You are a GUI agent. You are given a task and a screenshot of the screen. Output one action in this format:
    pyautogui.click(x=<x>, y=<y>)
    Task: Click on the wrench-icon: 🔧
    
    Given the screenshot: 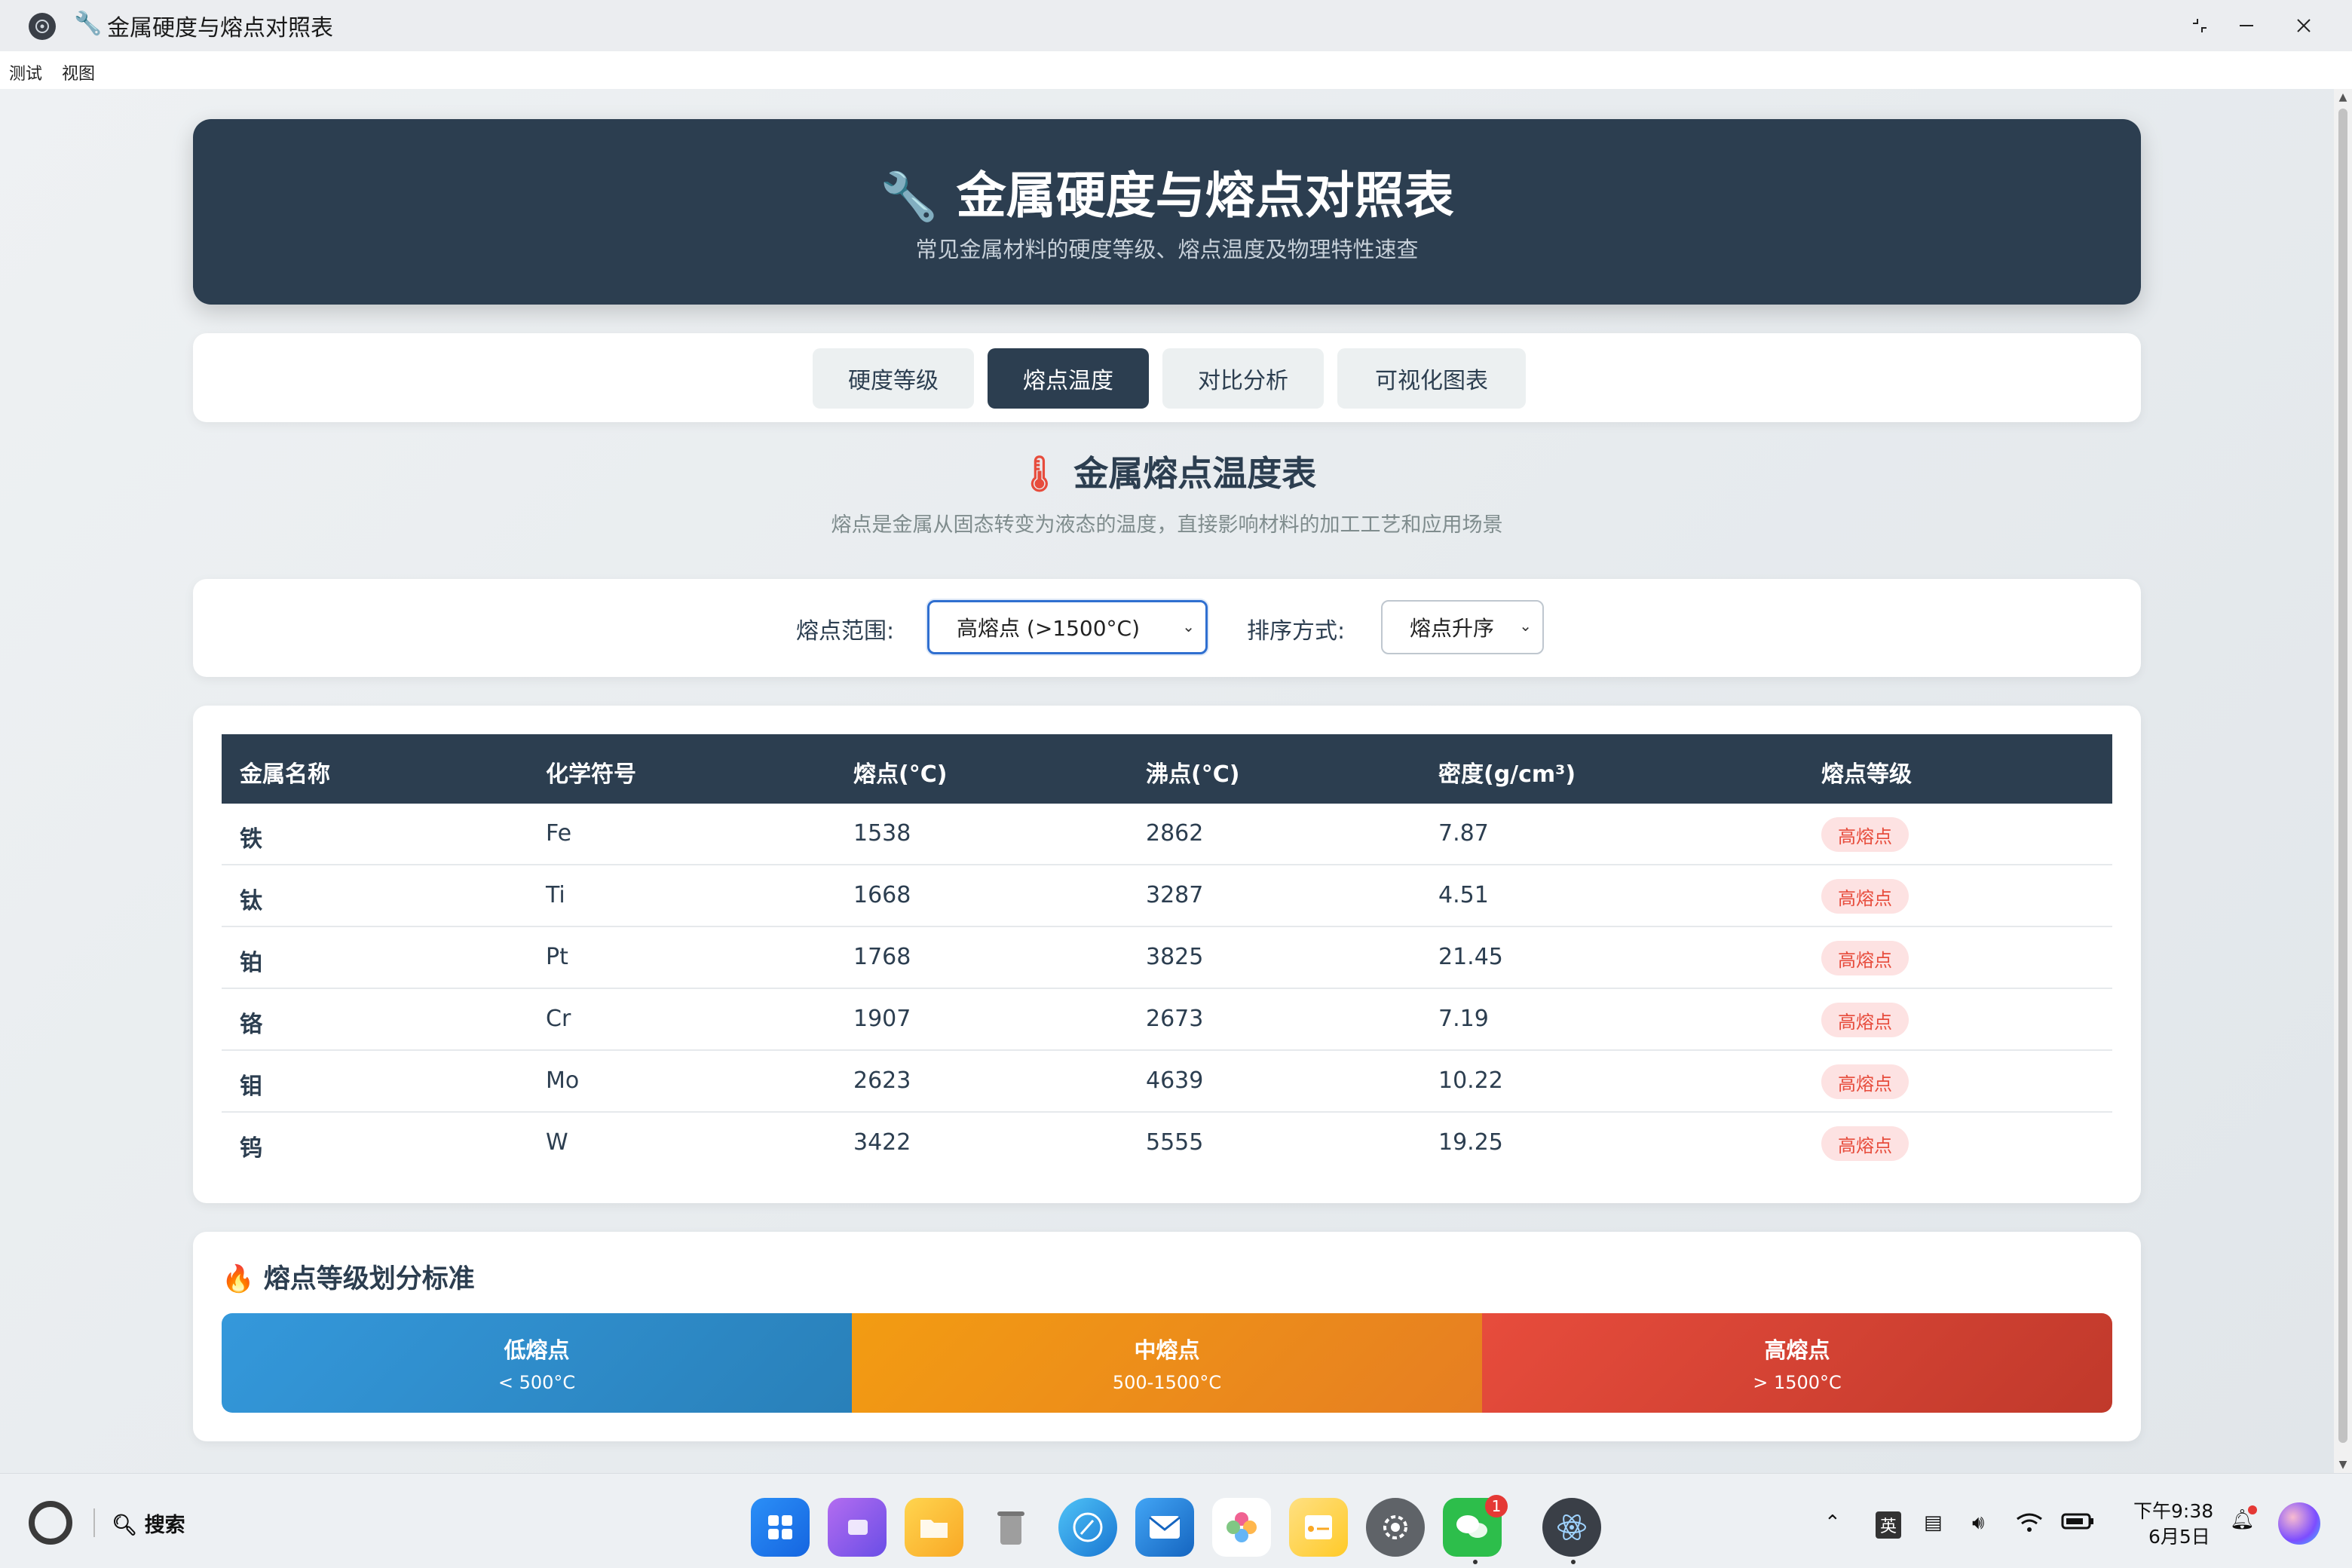 What is the action you would take?
    pyautogui.click(x=88, y=24)
    